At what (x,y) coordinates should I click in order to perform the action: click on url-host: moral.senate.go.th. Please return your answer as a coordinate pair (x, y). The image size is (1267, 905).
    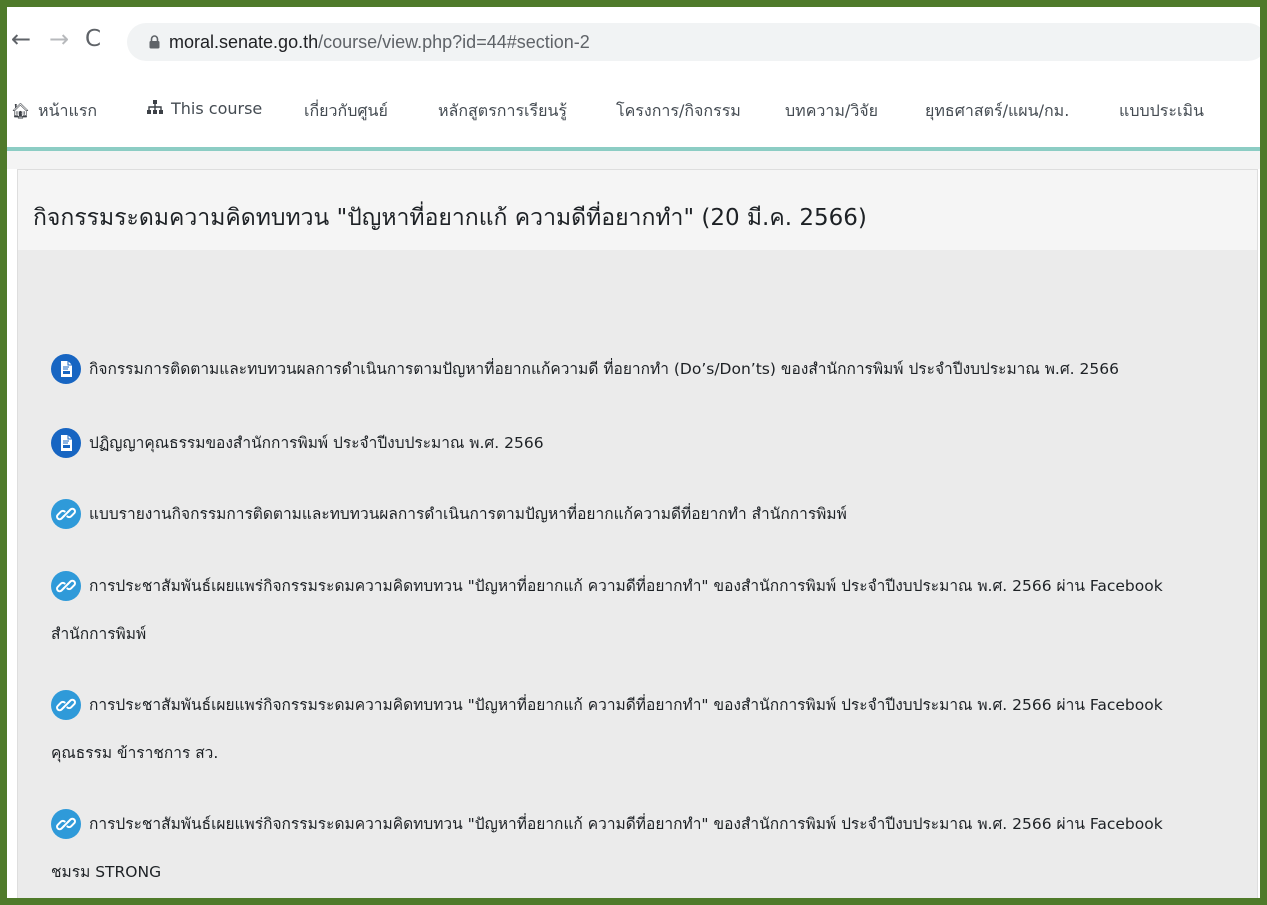
    Looking at the image, I should click on (244, 42).